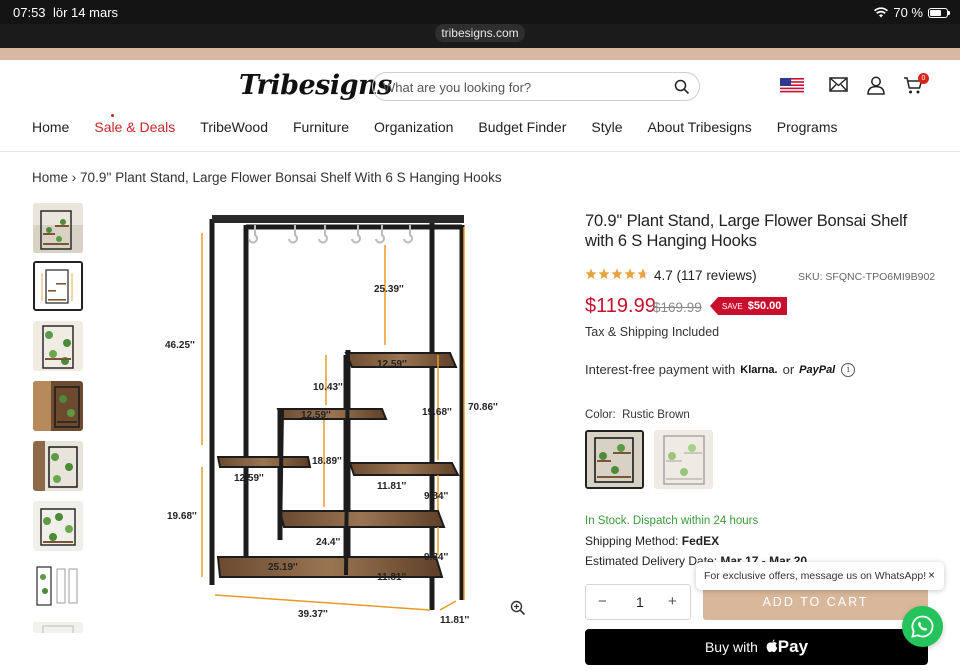 This screenshot has height=671, width=960. Describe the element at coordinates (600, 415) in the screenshot. I see `color-label: Color:` at that location.